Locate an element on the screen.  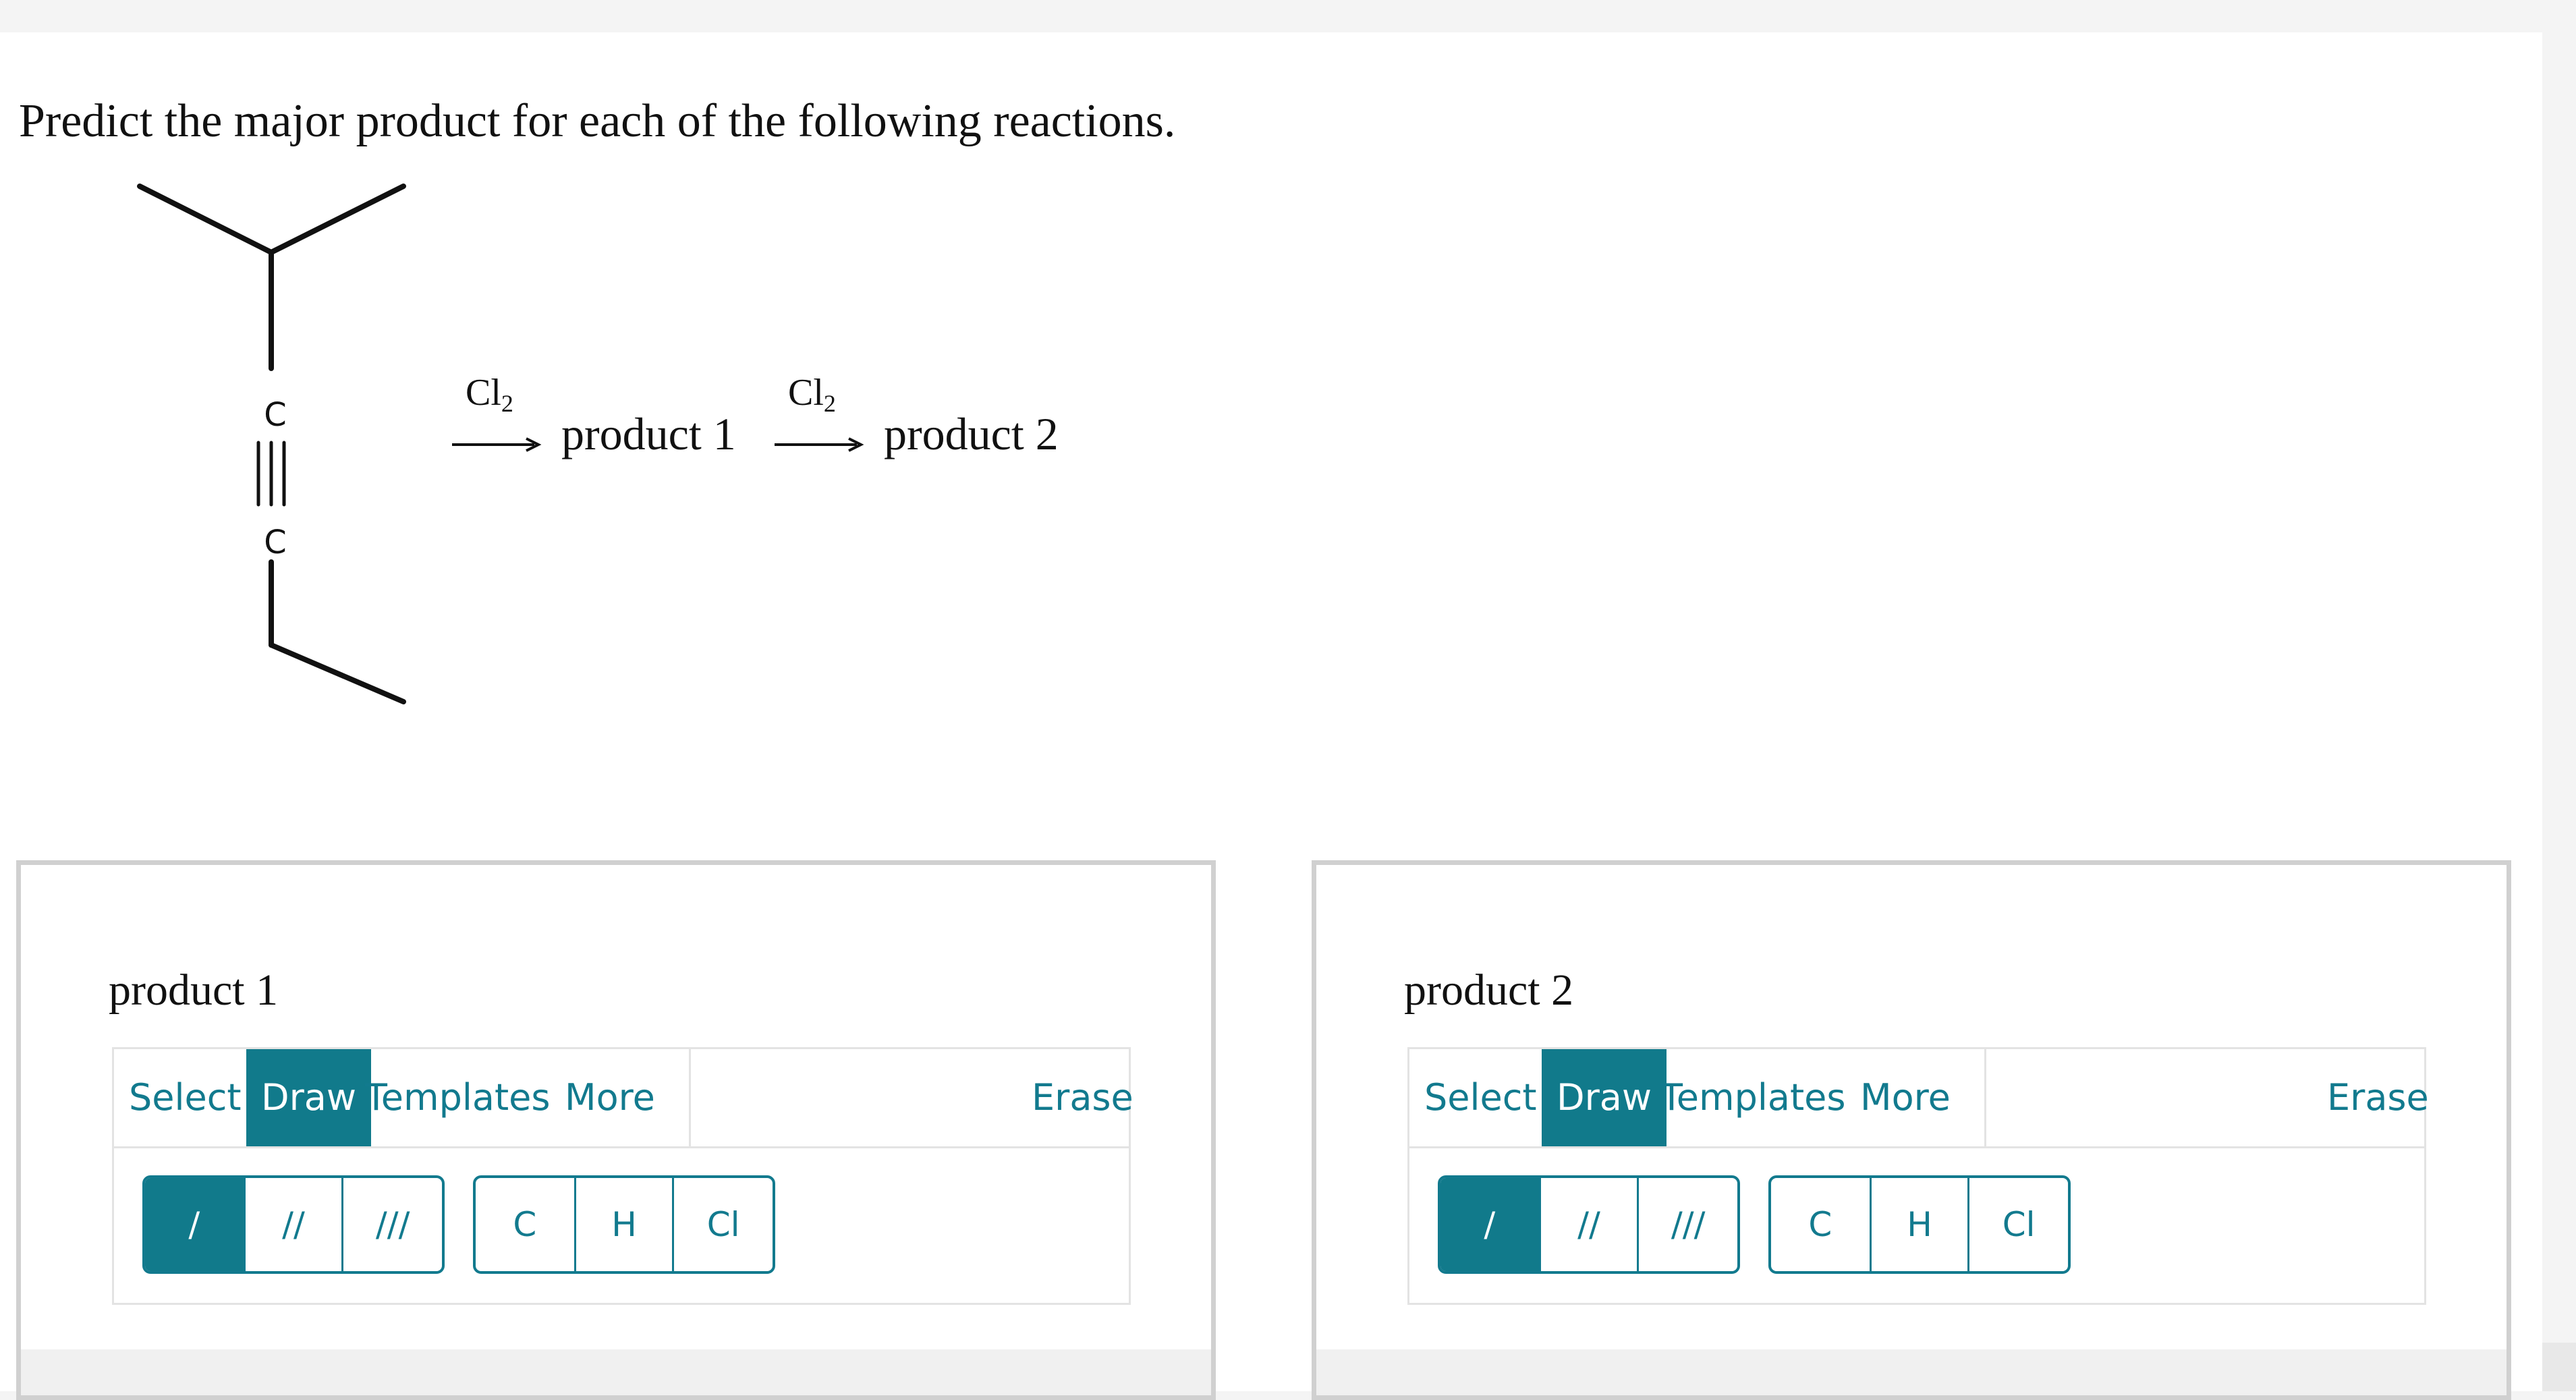
bond-right-methyl is located at coordinates (337, 219).